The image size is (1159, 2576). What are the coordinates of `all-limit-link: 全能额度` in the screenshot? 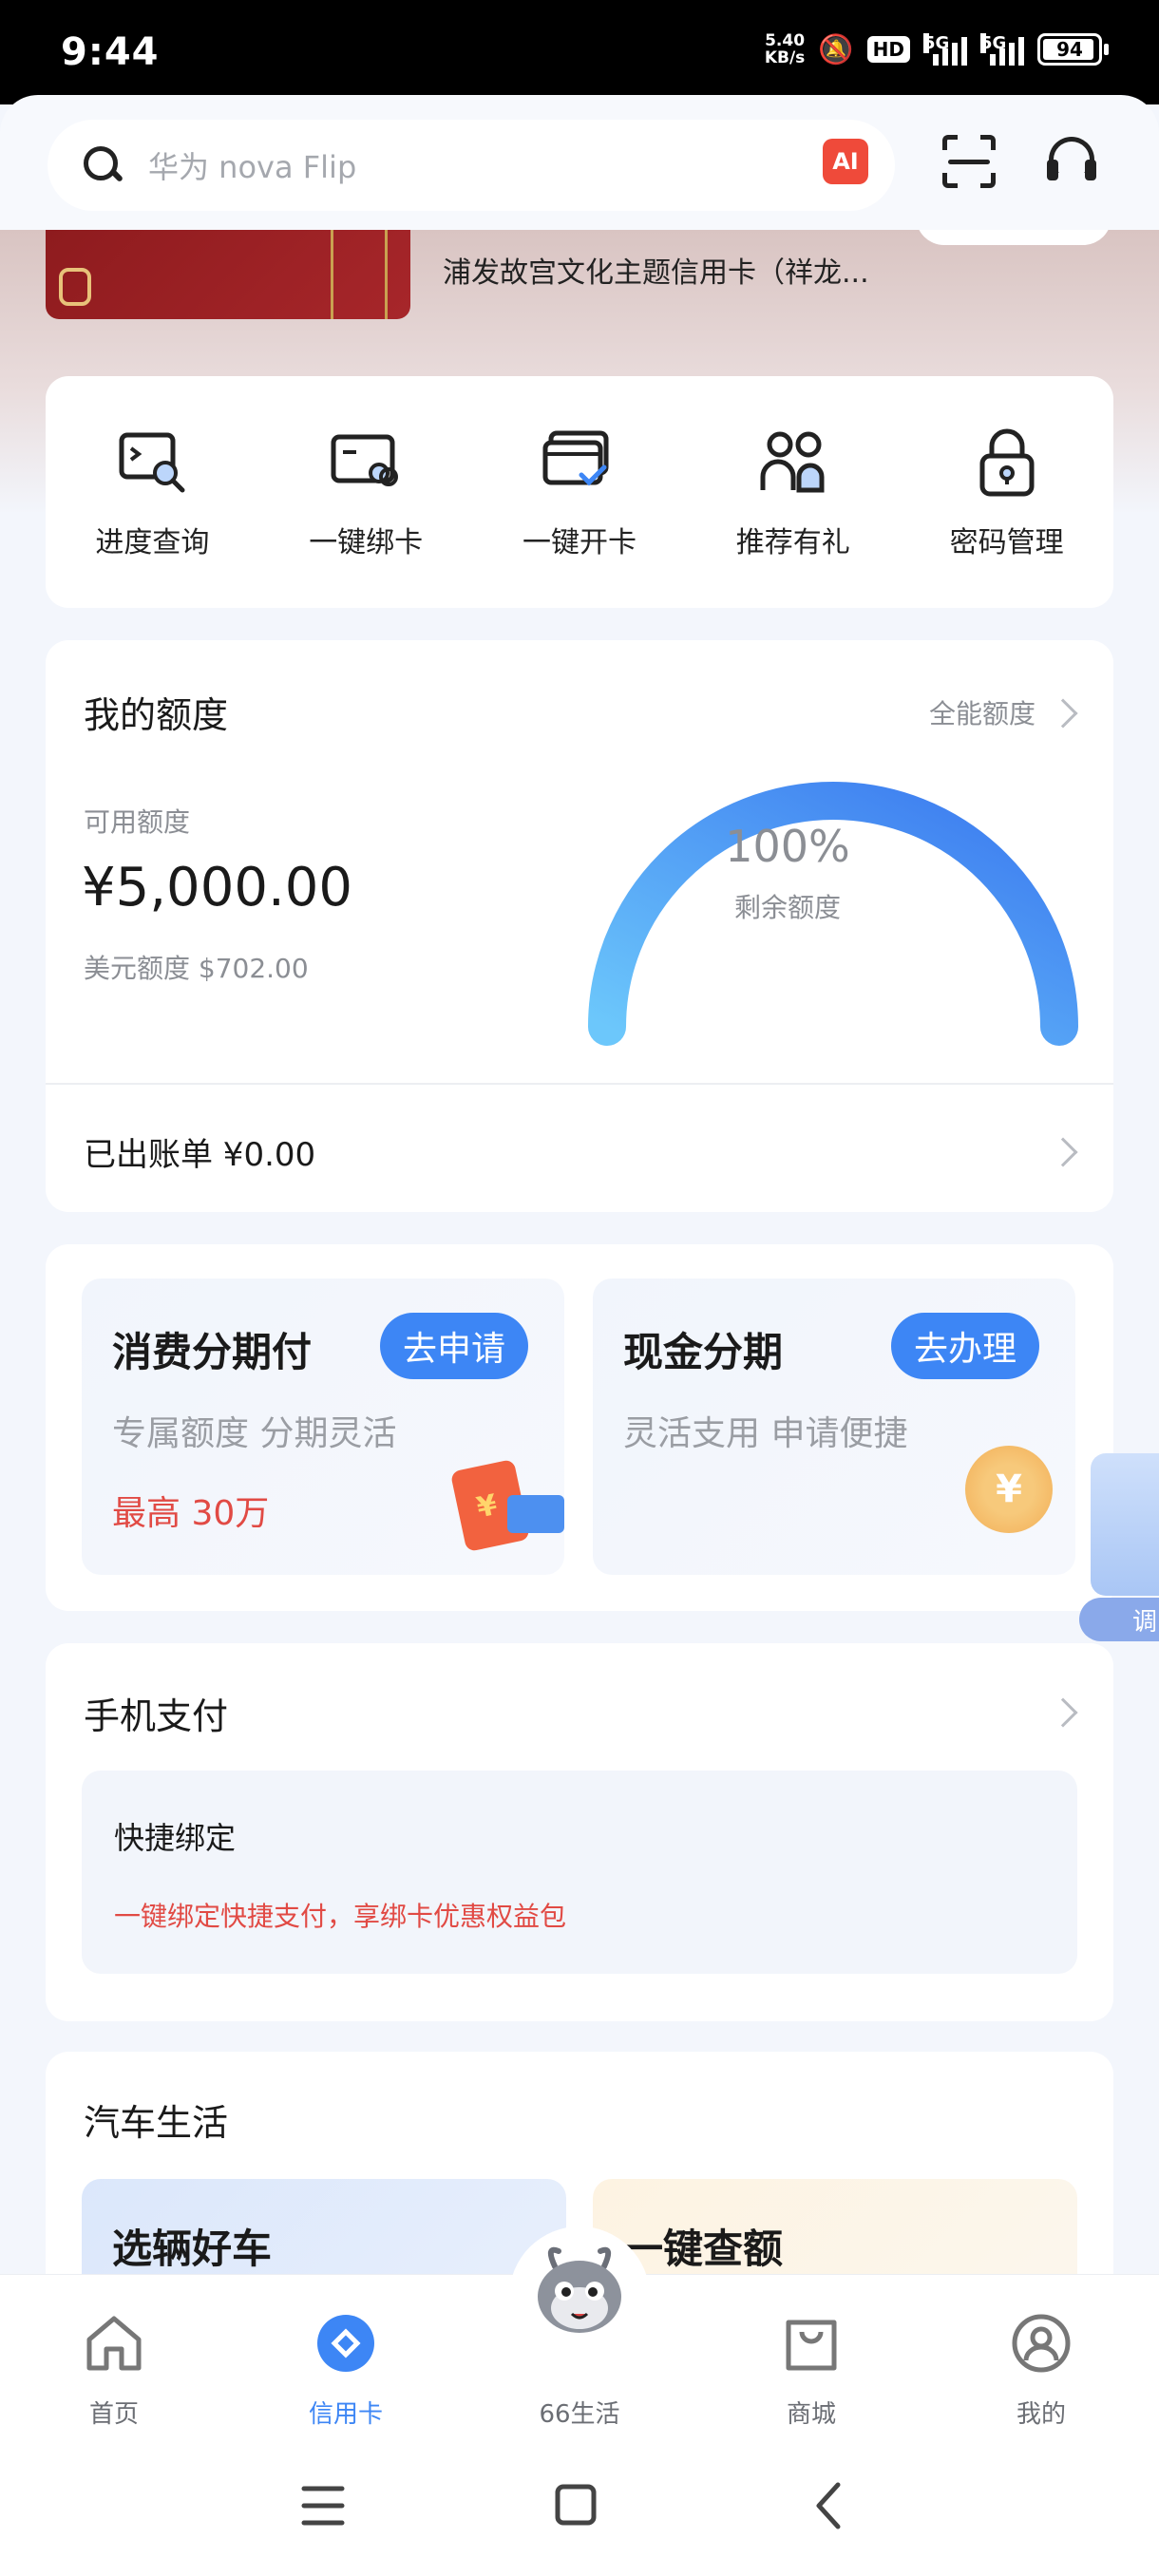 It's located at (982, 712).